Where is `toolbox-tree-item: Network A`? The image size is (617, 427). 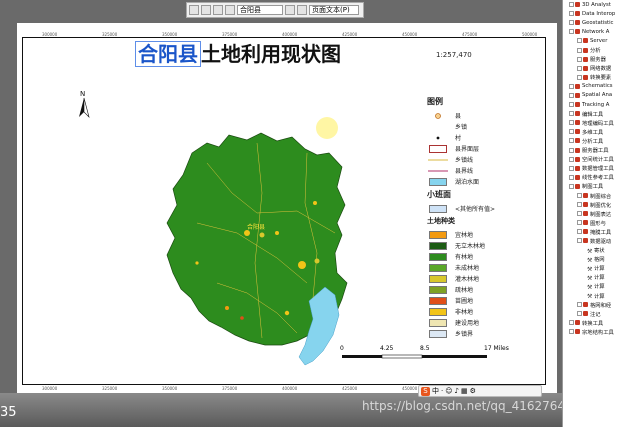 toolbox-tree-item: Network A is located at coordinates (590, 31).